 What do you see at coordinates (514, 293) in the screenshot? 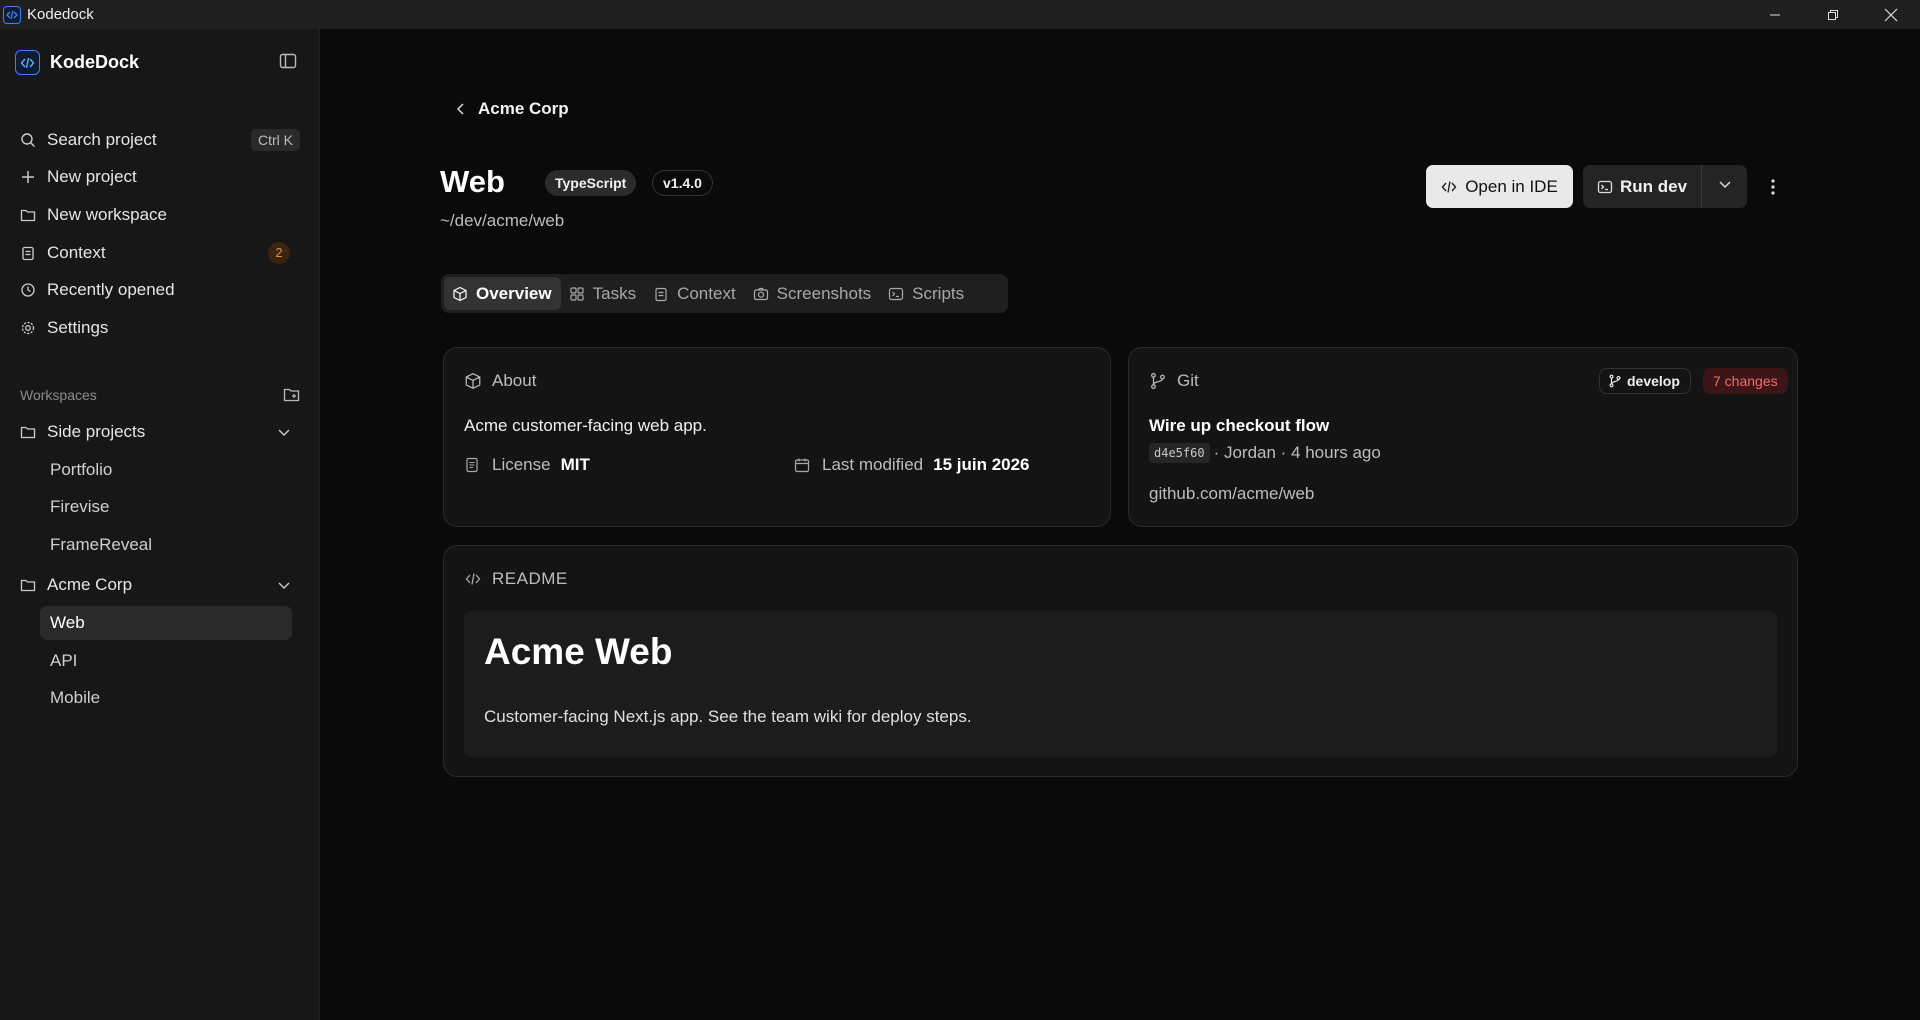
I see `tab-label: Overview` at bounding box center [514, 293].